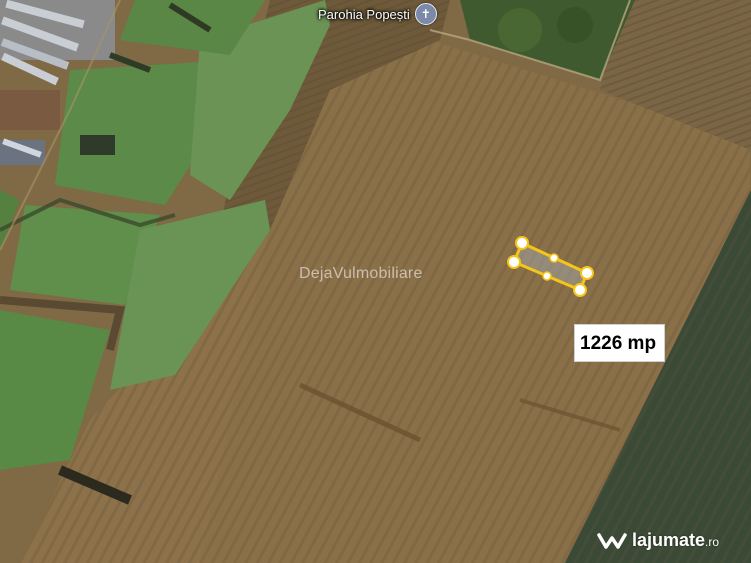 The height and width of the screenshot is (563, 751). Describe the element at coordinates (712, 542) in the screenshot. I see `logo-tld: .ro` at that location.